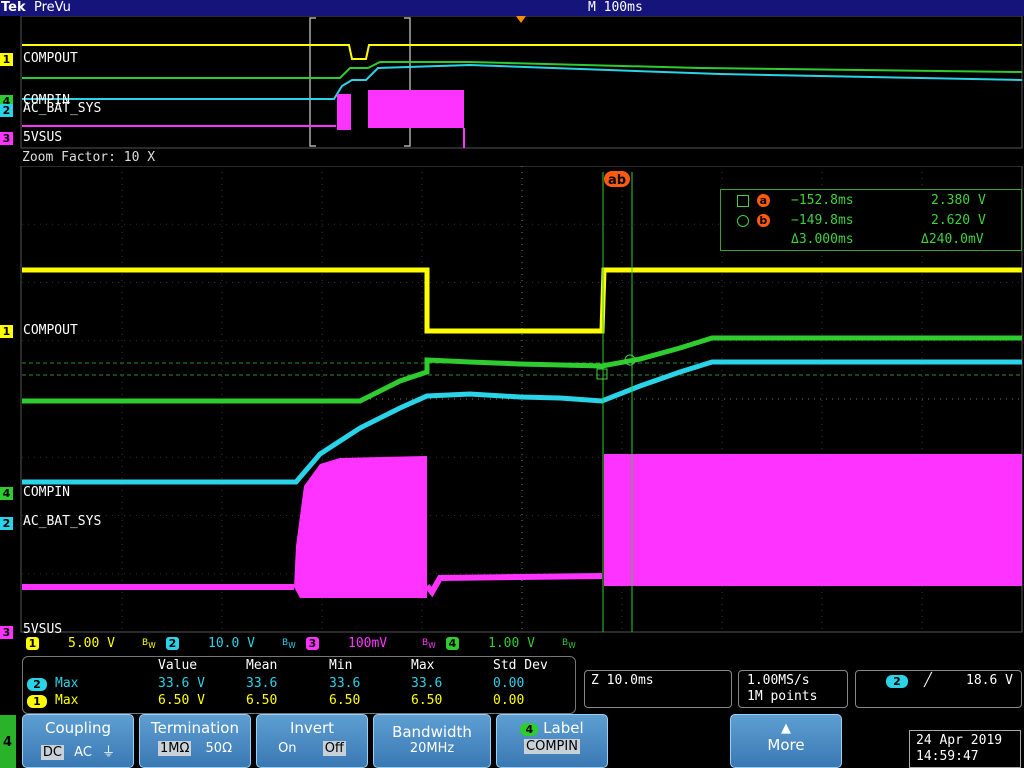 The image size is (1024, 768). Describe the element at coordinates (13, 7) in the screenshot. I see `brand-logo: Tek` at that location.